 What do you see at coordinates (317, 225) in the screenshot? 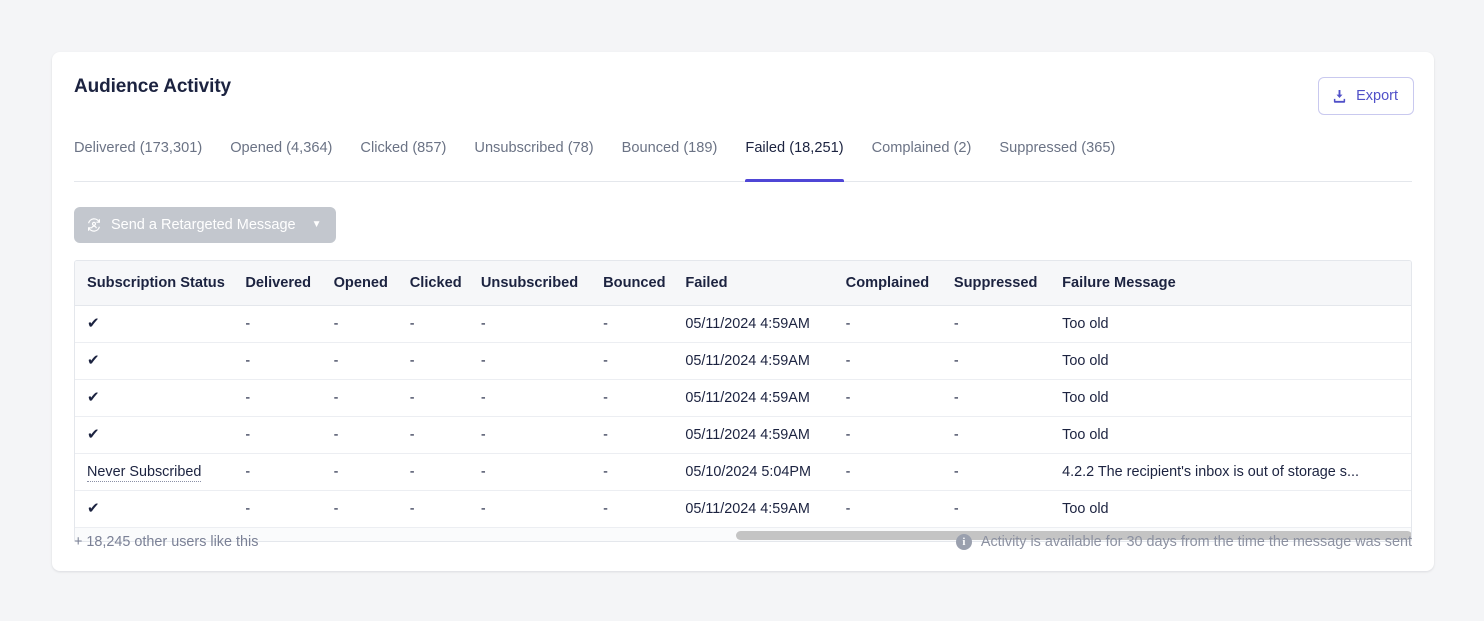
I see `chevron-down-icon: ▼` at bounding box center [317, 225].